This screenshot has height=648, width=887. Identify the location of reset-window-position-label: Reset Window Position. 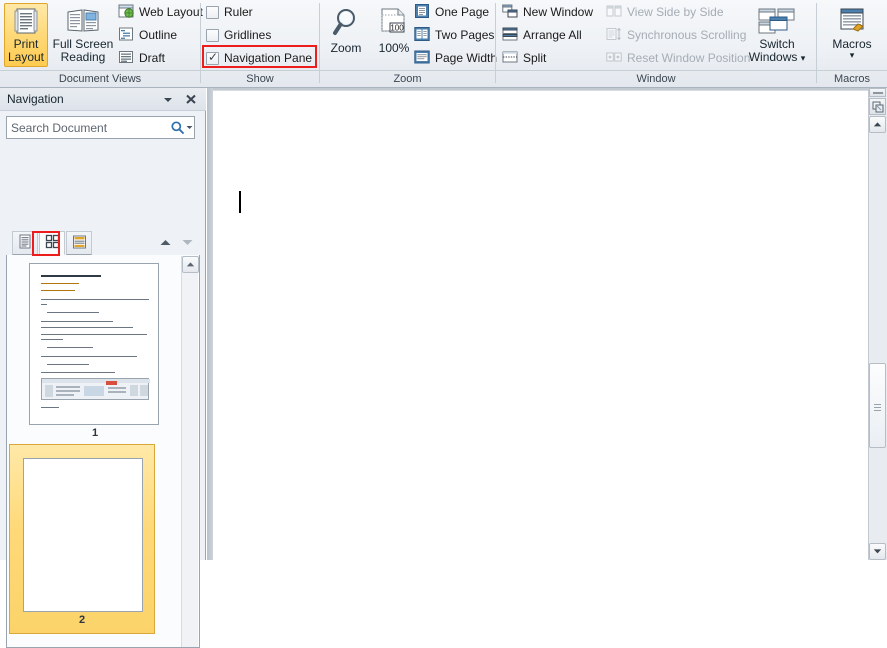
(689, 58).